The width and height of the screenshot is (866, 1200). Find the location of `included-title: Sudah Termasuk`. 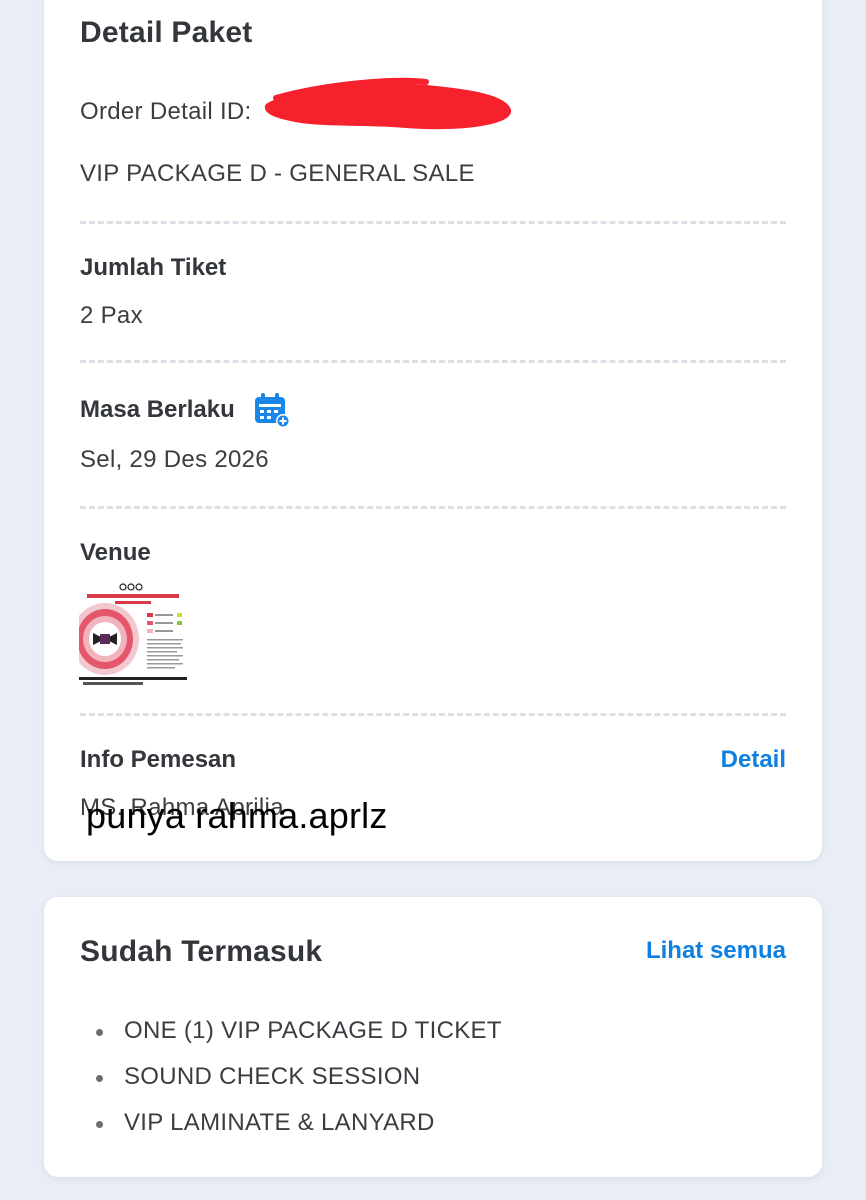

included-title: Sudah Termasuk is located at coordinates (201, 951).